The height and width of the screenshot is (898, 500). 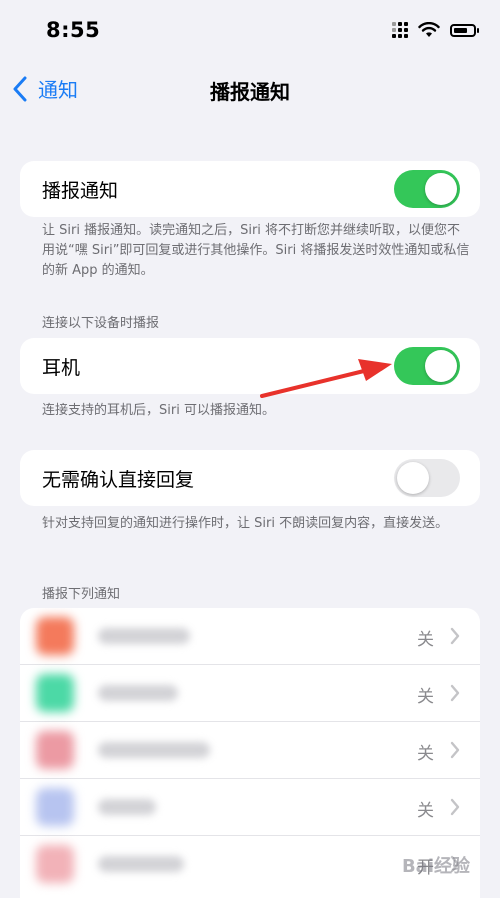 What do you see at coordinates (429, 29) in the screenshot?
I see `wifi-icon` at bounding box center [429, 29].